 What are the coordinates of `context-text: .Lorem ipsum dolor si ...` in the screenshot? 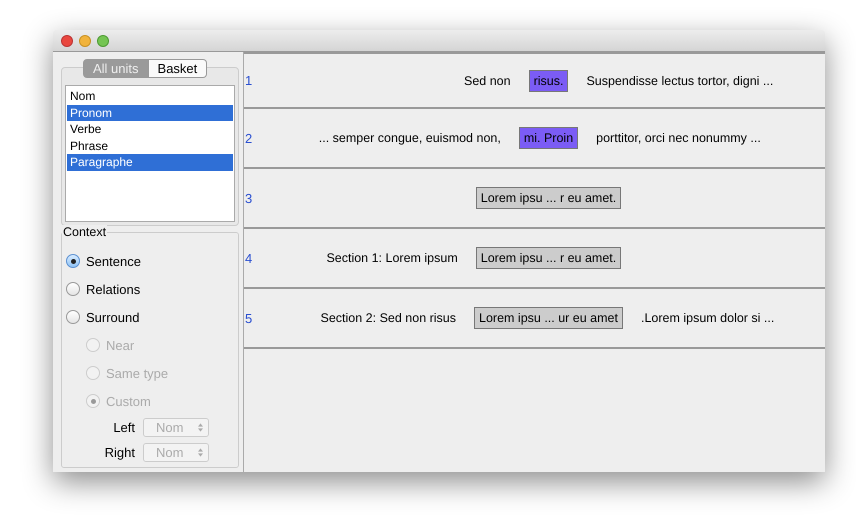 It's located at (707, 318).